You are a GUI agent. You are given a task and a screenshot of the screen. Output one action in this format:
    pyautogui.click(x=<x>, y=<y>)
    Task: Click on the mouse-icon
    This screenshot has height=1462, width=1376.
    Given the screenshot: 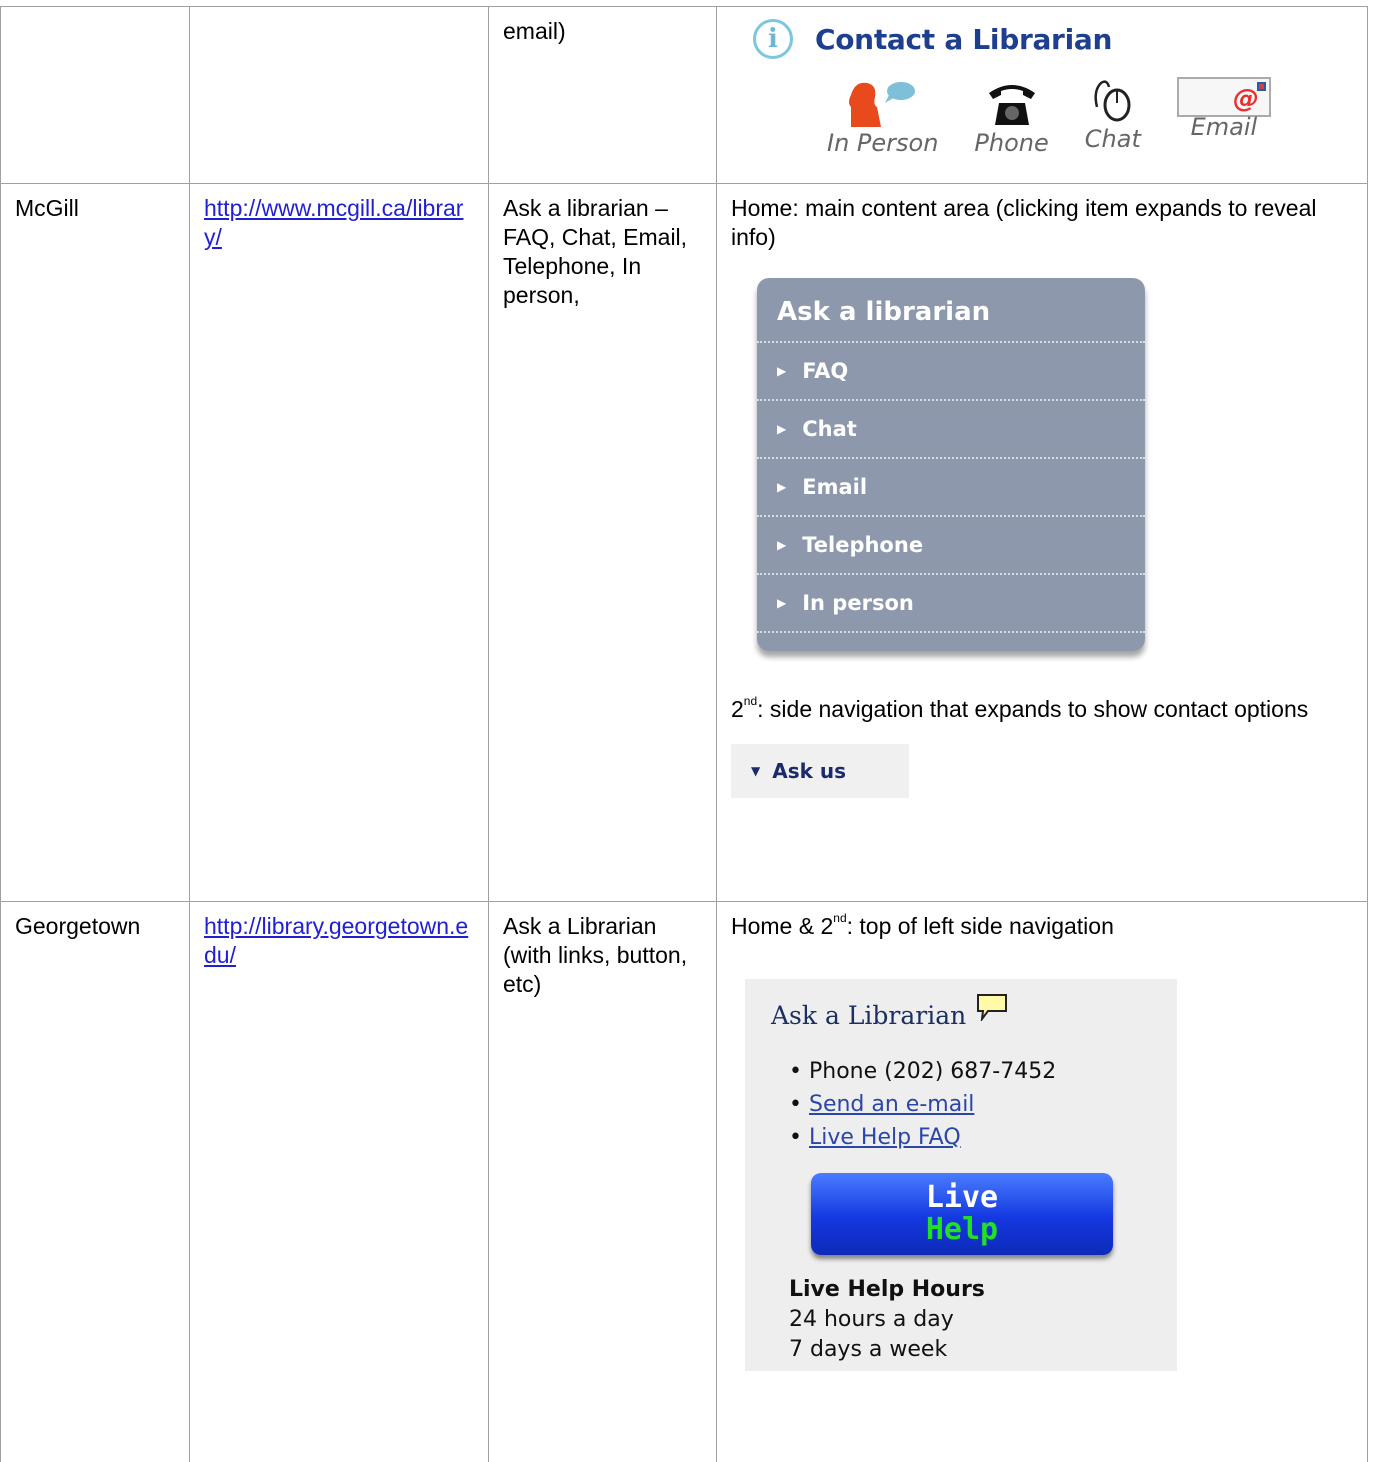 What is the action you would take?
    pyautogui.click(x=1112, y=101)
    